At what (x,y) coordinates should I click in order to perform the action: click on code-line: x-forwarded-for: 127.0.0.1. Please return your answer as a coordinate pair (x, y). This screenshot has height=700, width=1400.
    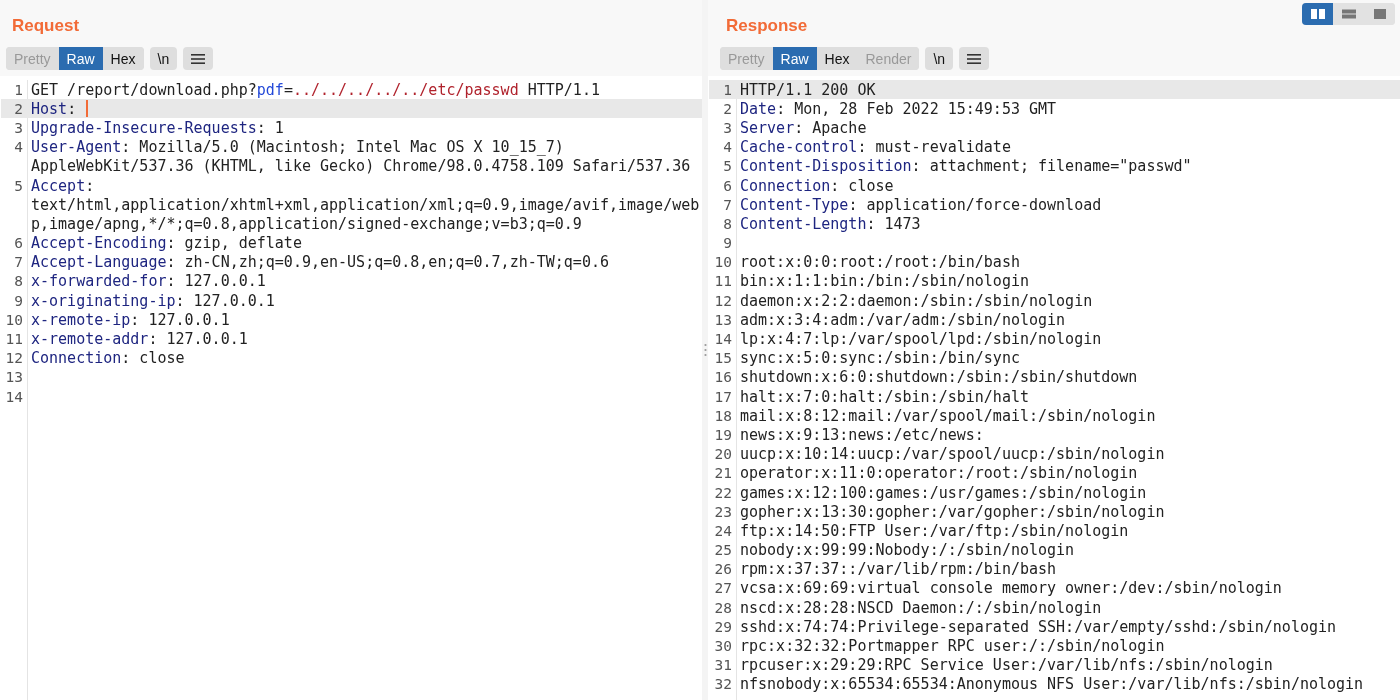
    Looking at the image, I should click on (148, 281).